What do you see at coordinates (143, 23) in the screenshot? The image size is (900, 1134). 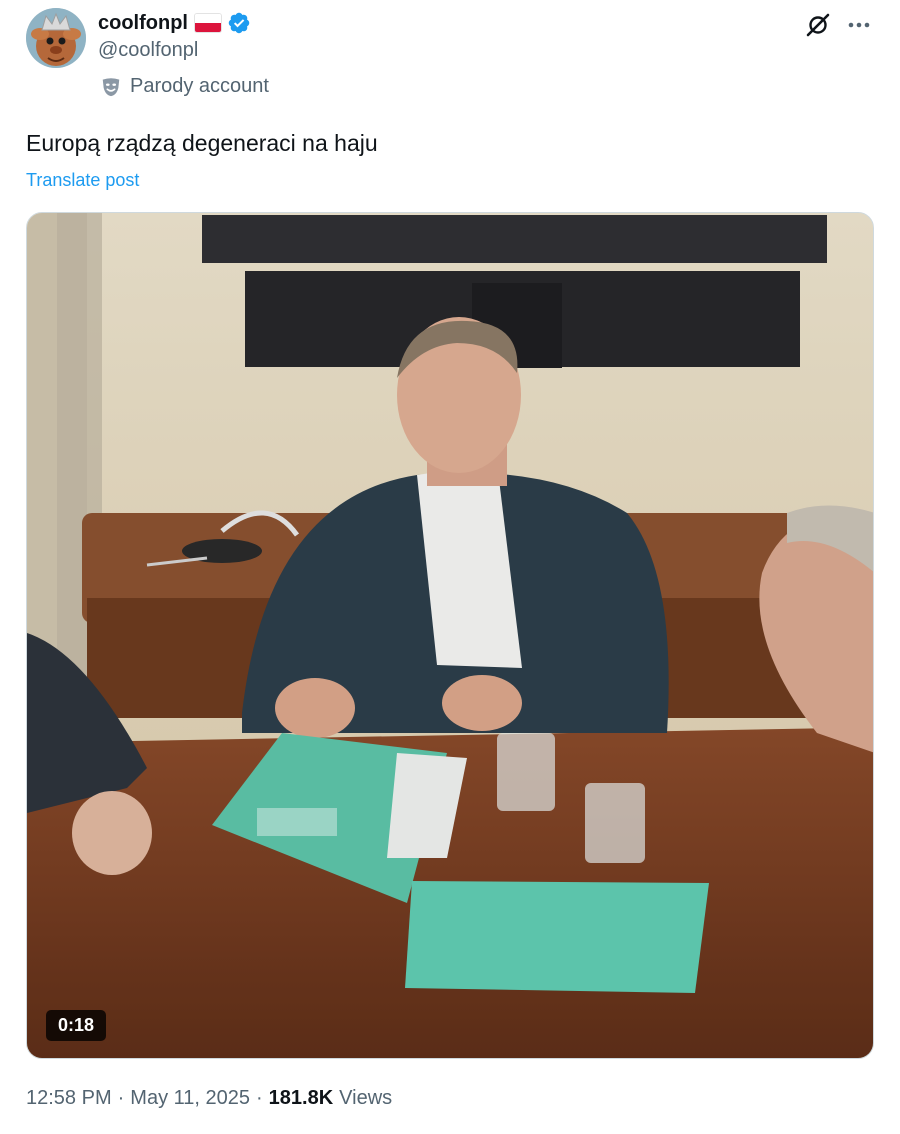 I see `display-name: coolfonpl` at bounding box center [143, 23].